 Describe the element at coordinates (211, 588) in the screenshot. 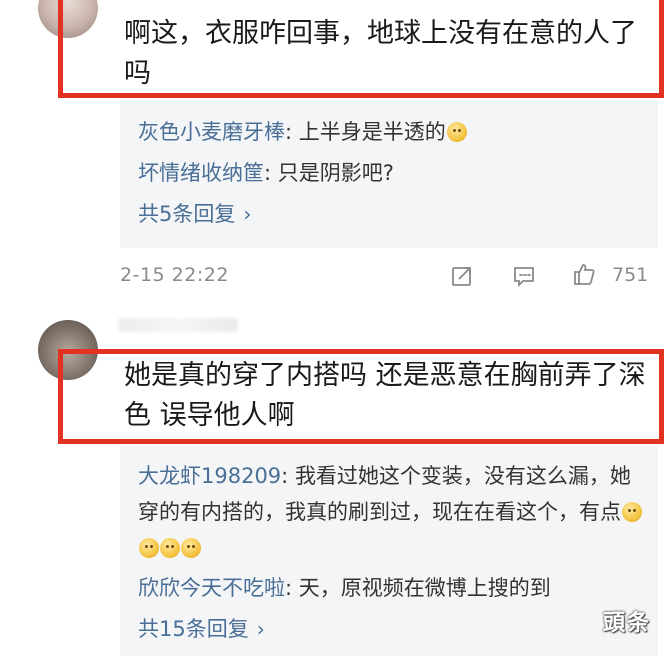

I see `reply-username: 欣欣今天不吃啦` at that location.